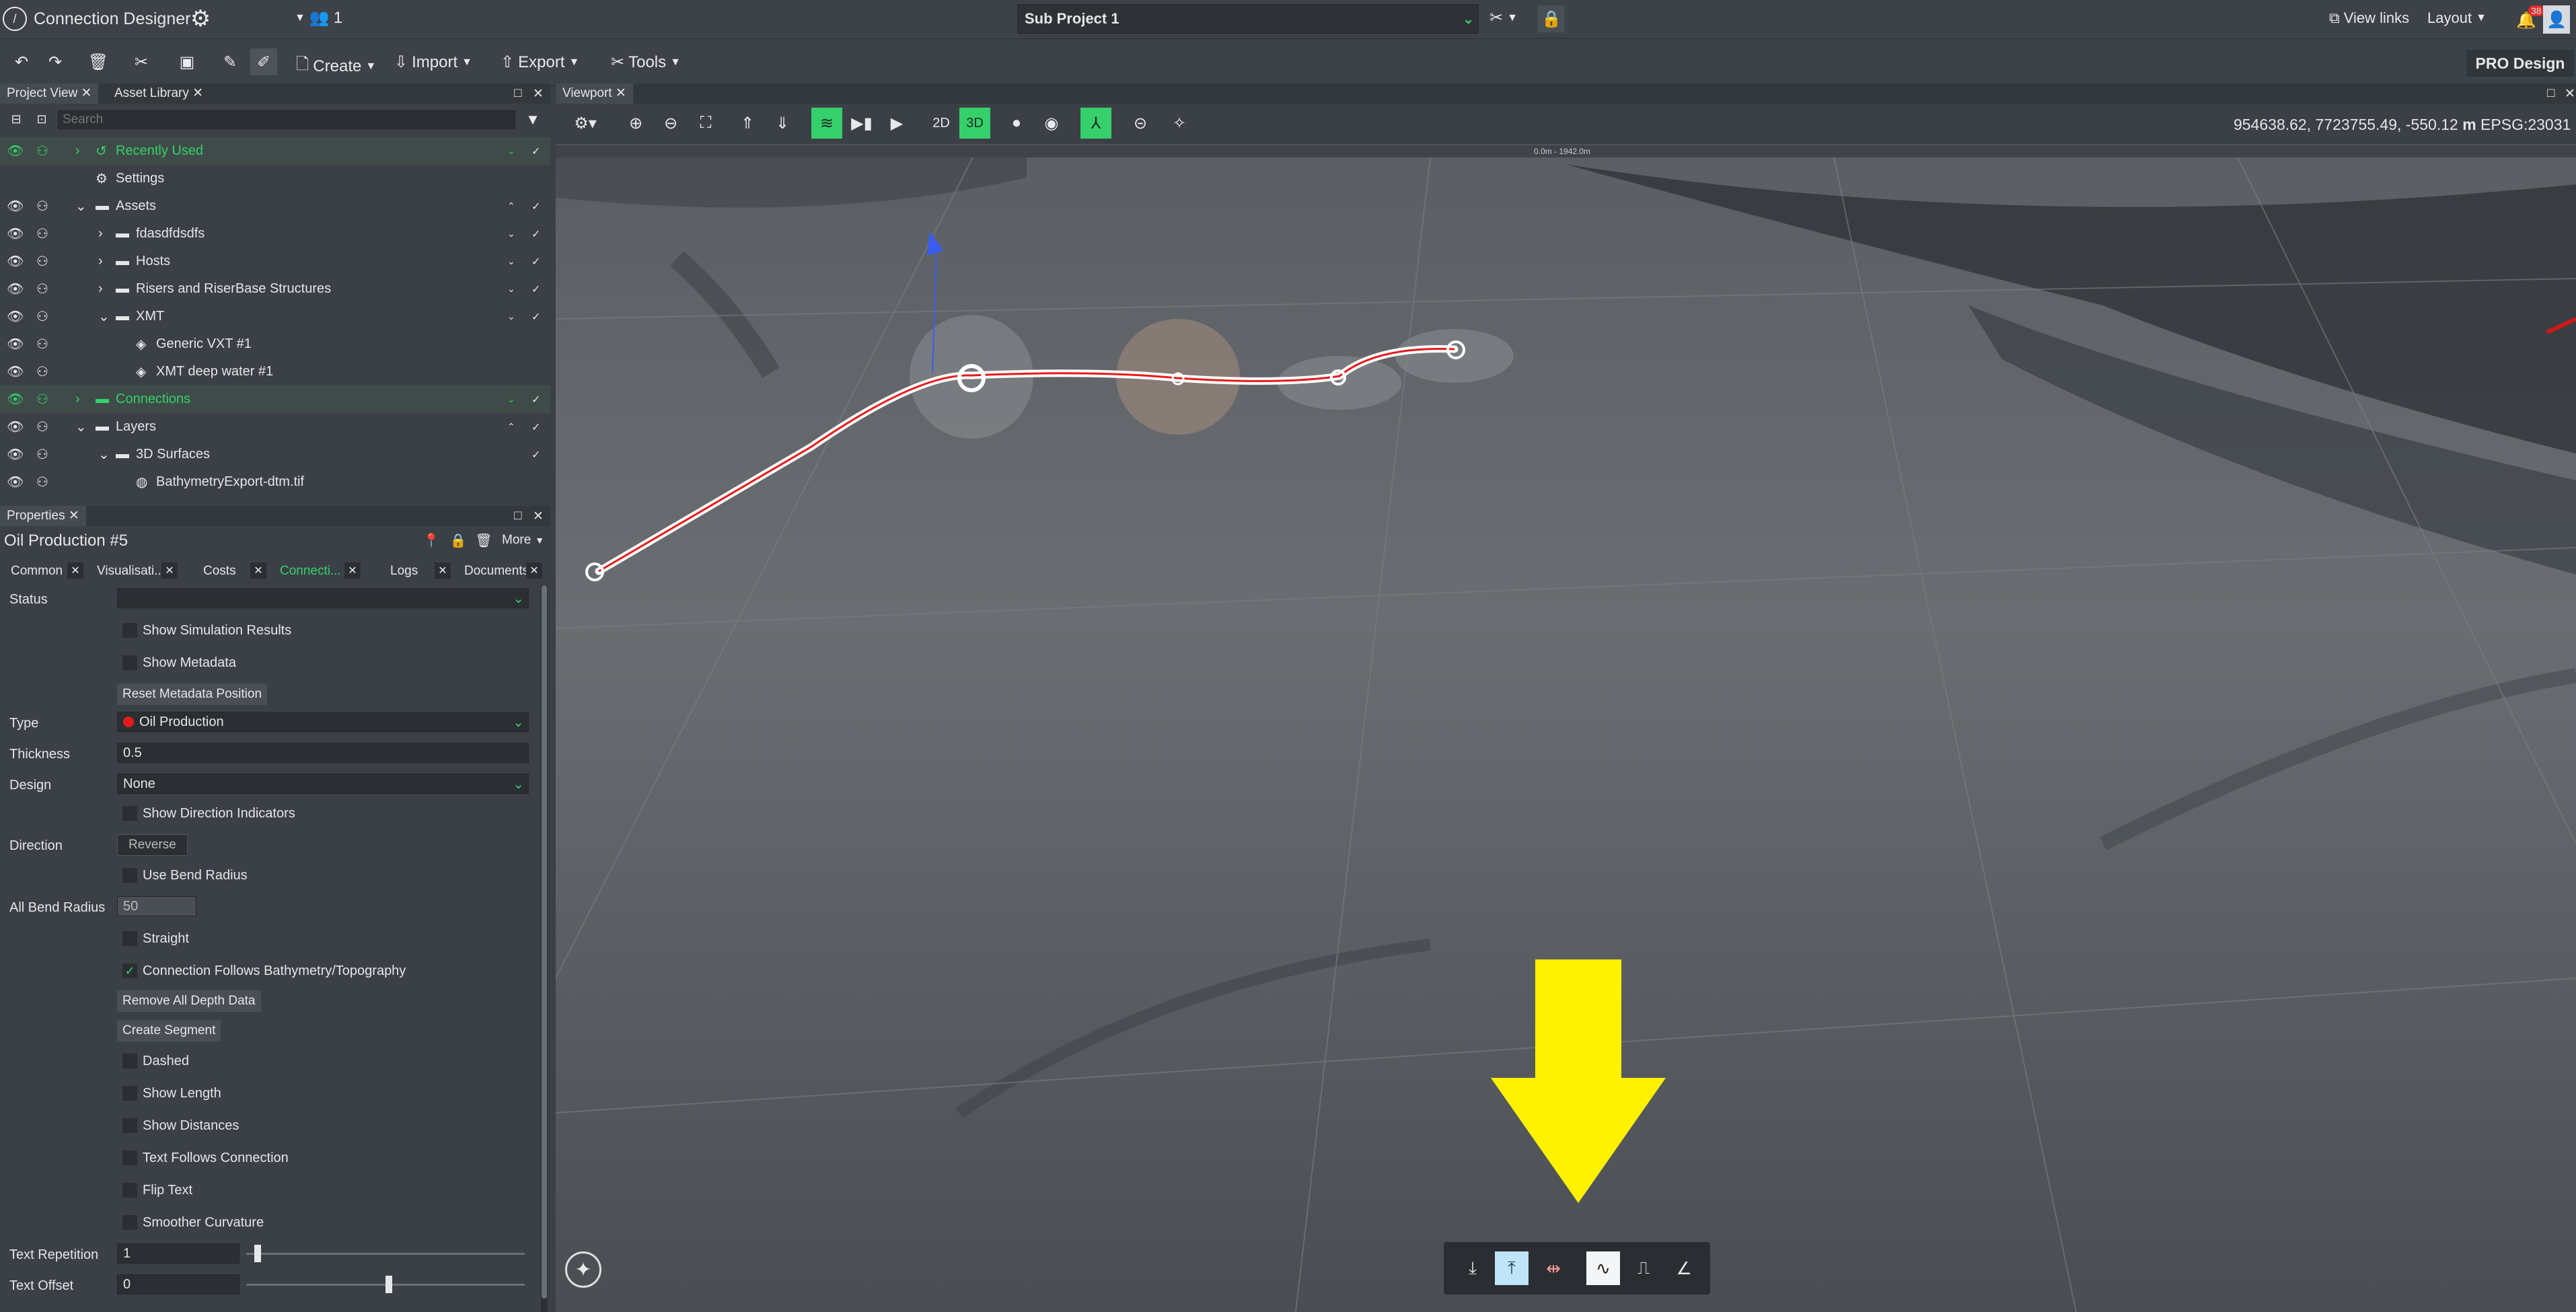 Image resolution: width=2576 pixels, height=1312 pixels. Describe the element at coordinates (141, 61) in the screenshot. I see `scissors-icon: ✂` at that location.